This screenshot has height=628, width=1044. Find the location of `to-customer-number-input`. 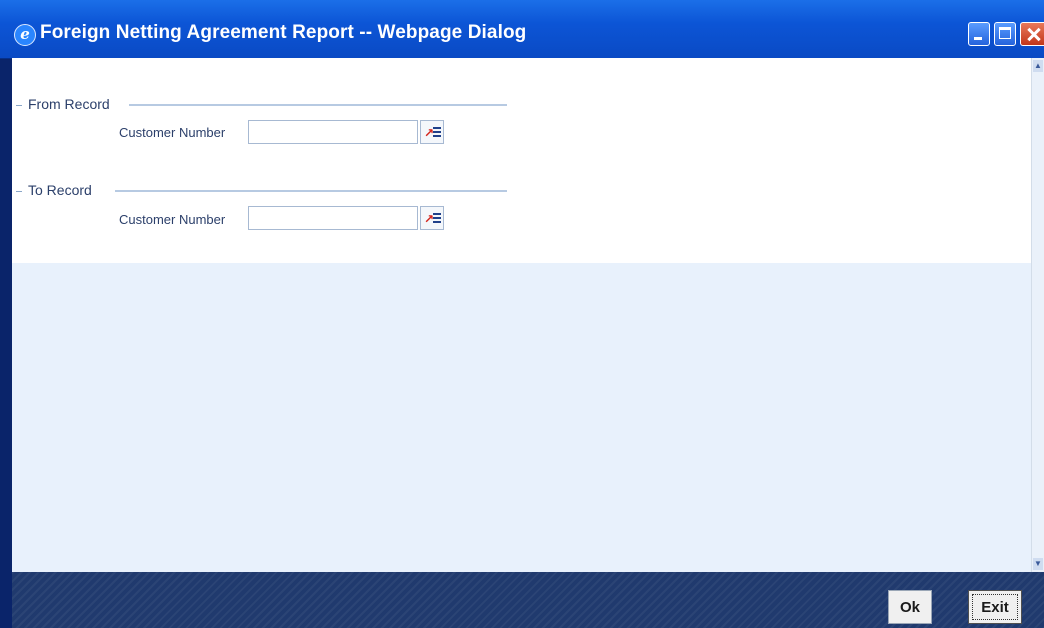

to-customer-number-input is located at coordinates (333, 218).